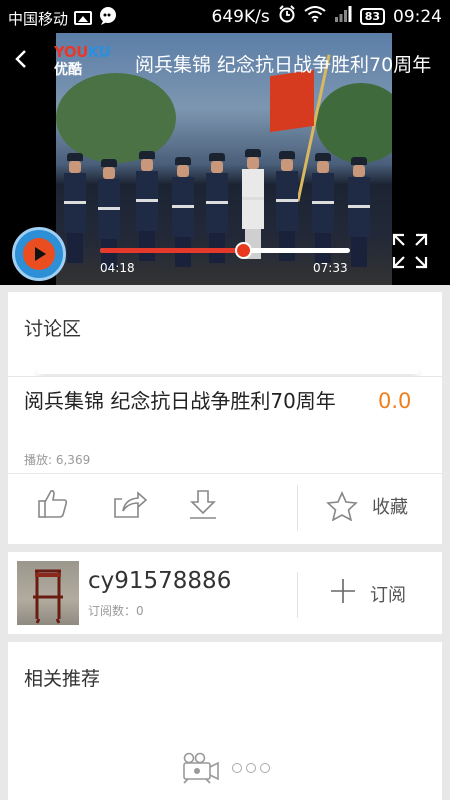 This screenshot has width=450, height=800. I want to click on play-count: 播放: 6,369, so click(57, 460).